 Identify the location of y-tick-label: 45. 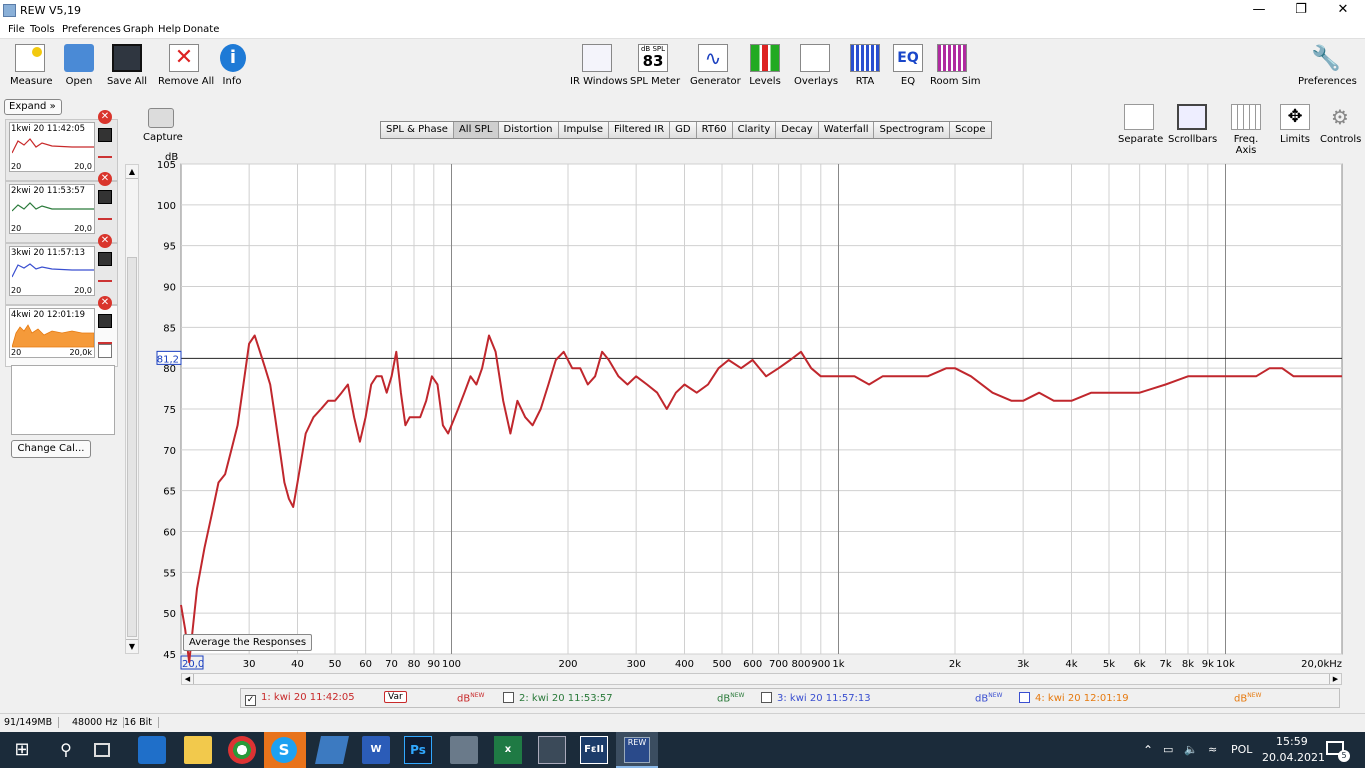
(169, 655).